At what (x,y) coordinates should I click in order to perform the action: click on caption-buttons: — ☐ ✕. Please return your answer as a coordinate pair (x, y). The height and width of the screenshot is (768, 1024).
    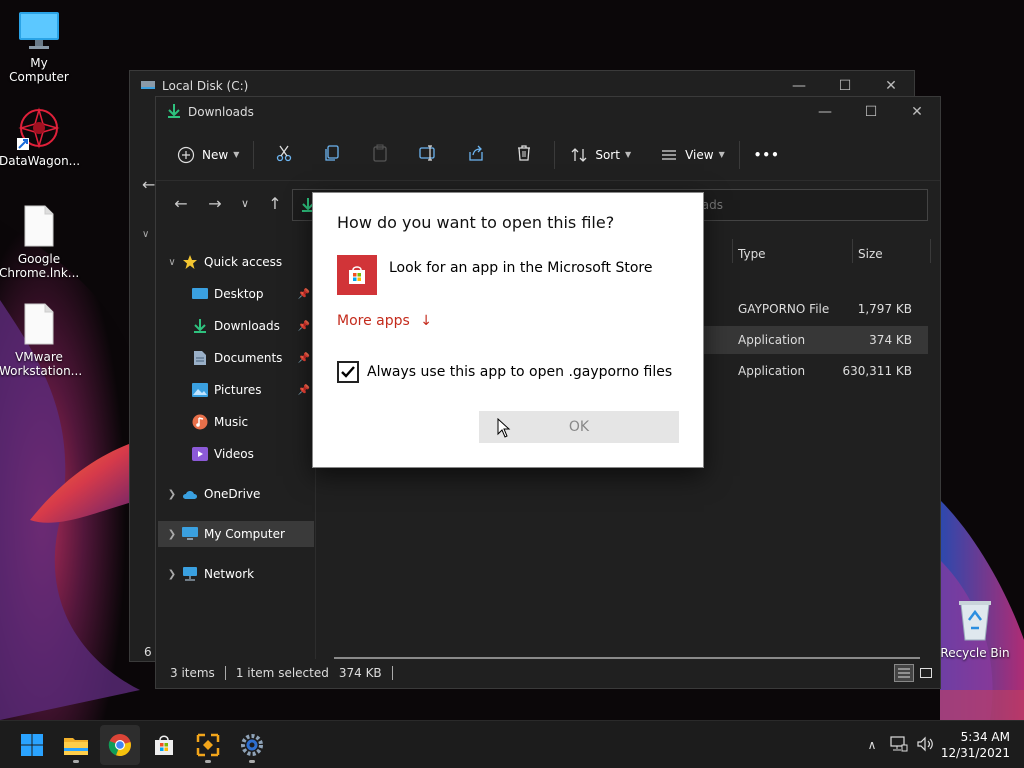
    Looking at the image, I should click on (871, 112).